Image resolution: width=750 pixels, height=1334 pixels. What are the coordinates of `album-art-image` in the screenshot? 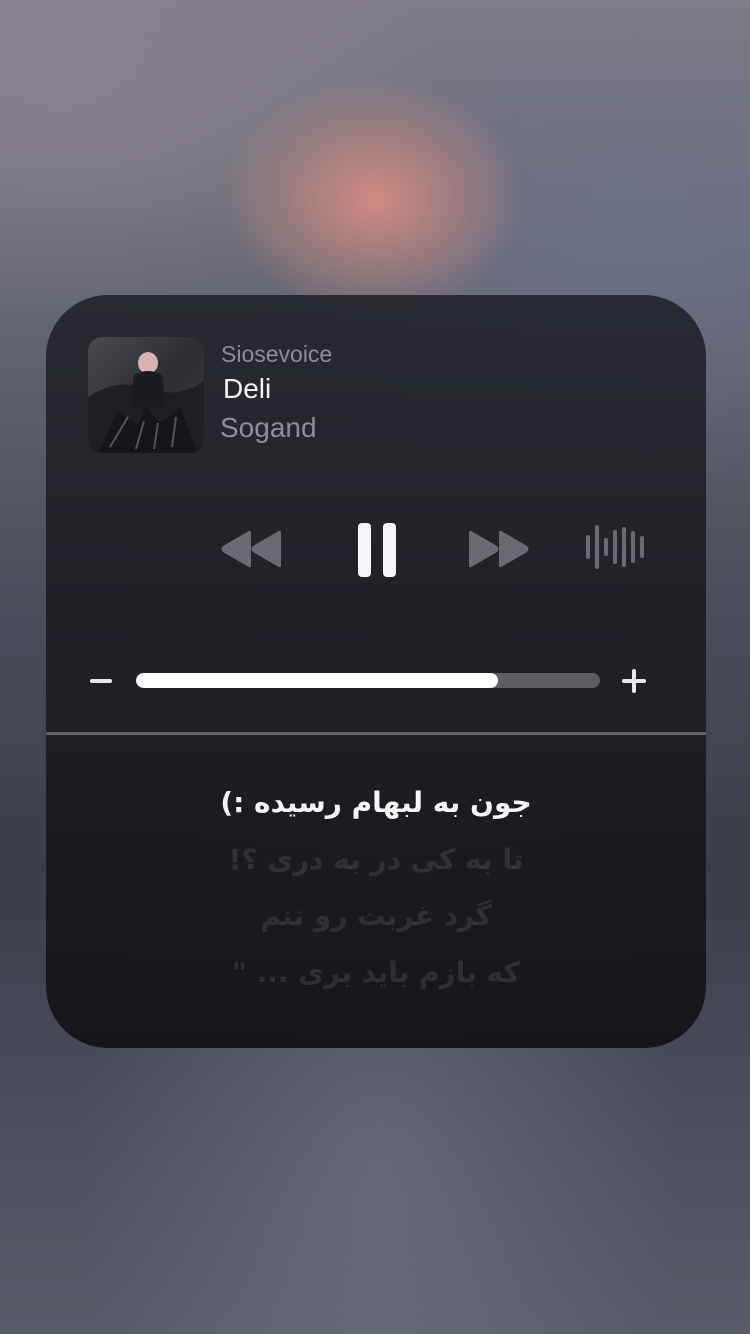 It's located at (146, 395).